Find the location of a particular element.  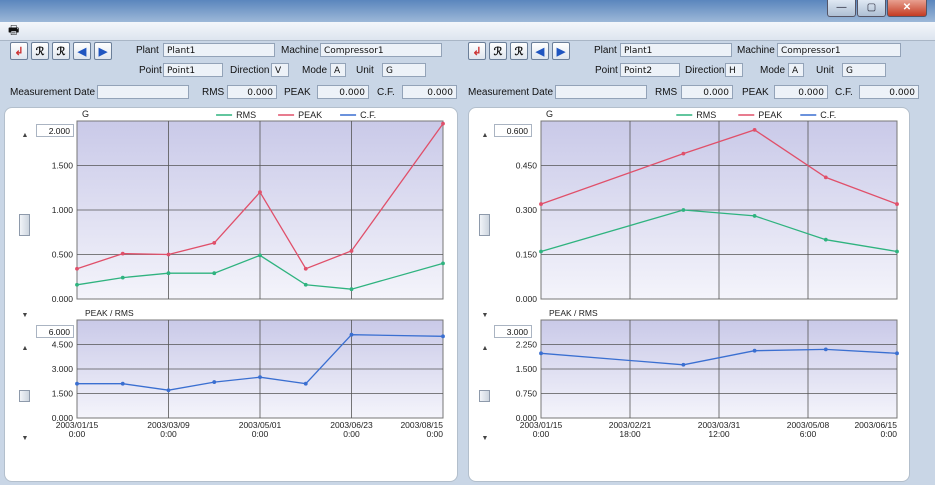

x-tick-label: 18:00 is located at coordinates (630, 434).